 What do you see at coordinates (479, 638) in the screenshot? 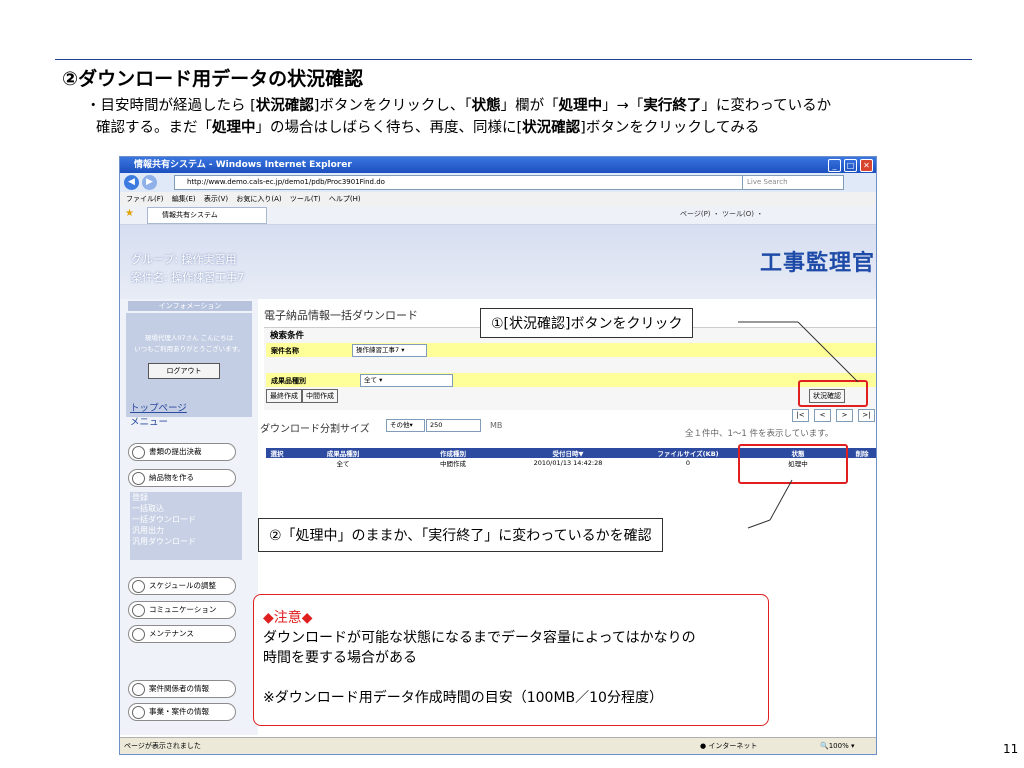
I see `note-line-1: ダウンロードが可能な状態になるまでデータ容量によってはかなりの` at bounding box center [479, 638].